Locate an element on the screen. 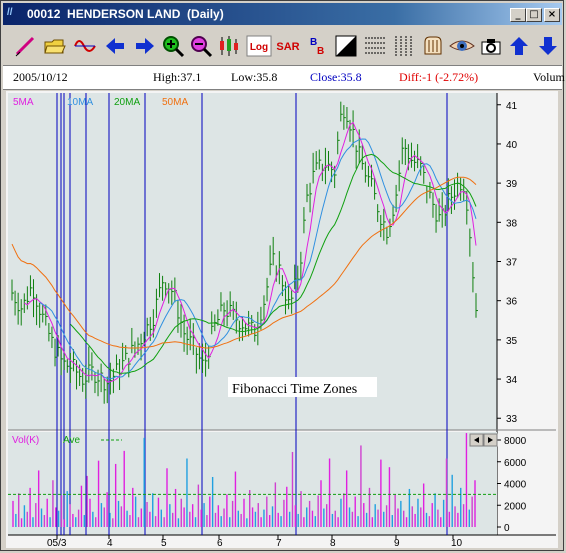 This screenshot has height=553, width=566. draw-pen-button is located at coordinates (25, 46).